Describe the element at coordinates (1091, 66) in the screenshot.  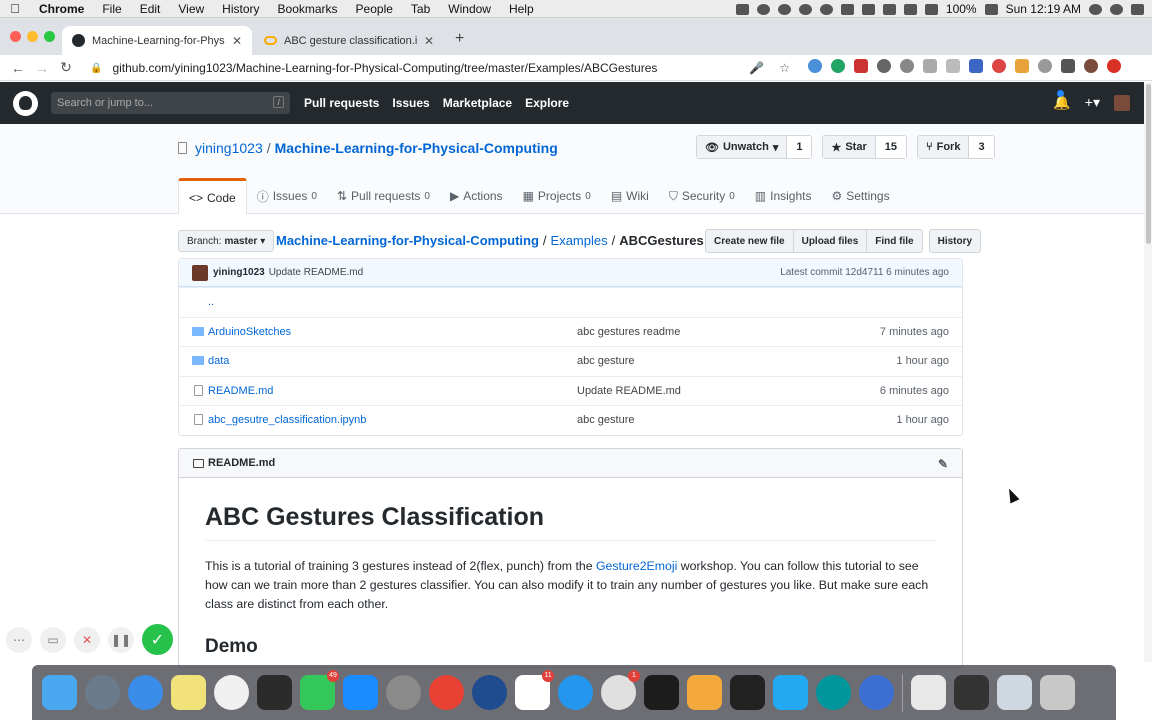
I see `profile-avatar-icon` at that location.